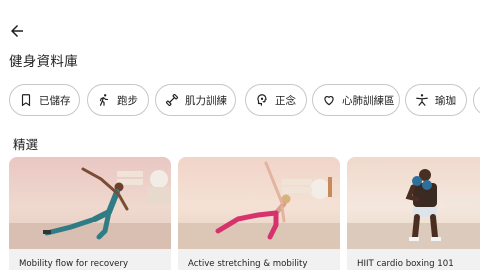  Describe the element at coordinates (74, 264) in the screenshot. I see `card-title: Mobility flow for recovery` at that location.